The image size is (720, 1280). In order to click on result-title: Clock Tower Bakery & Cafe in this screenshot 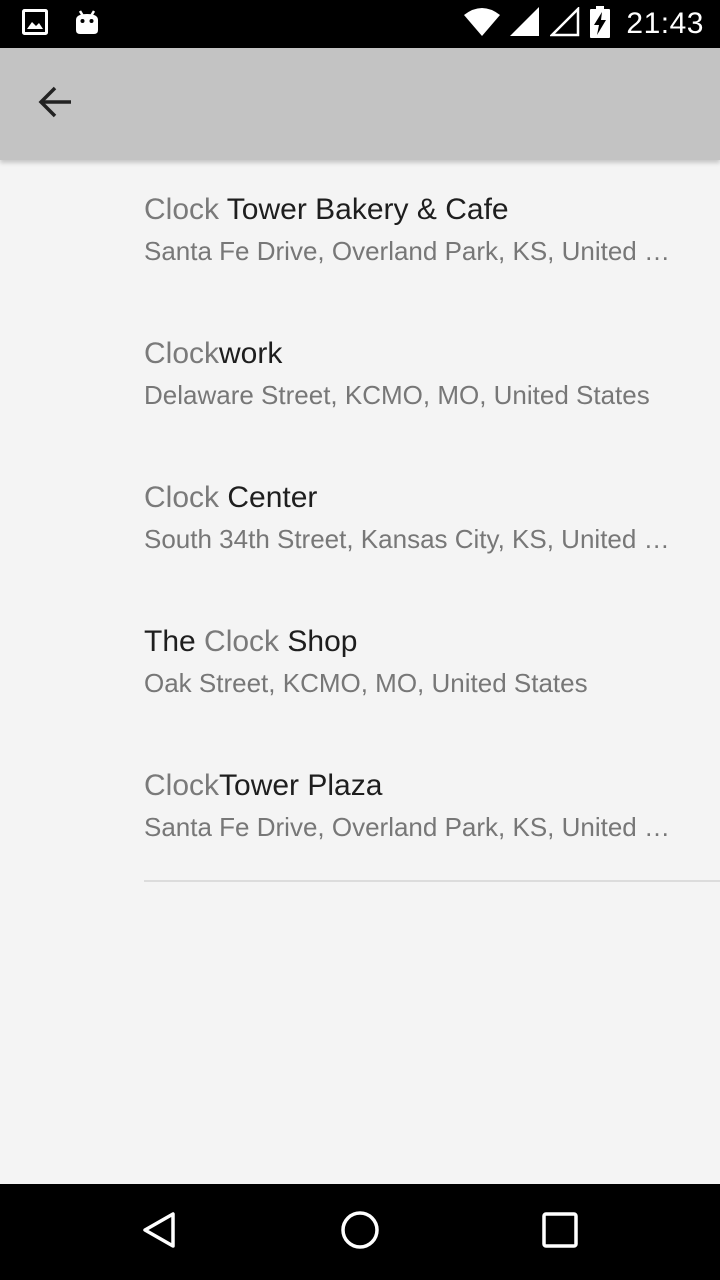, I will do `click(326, 209)`.